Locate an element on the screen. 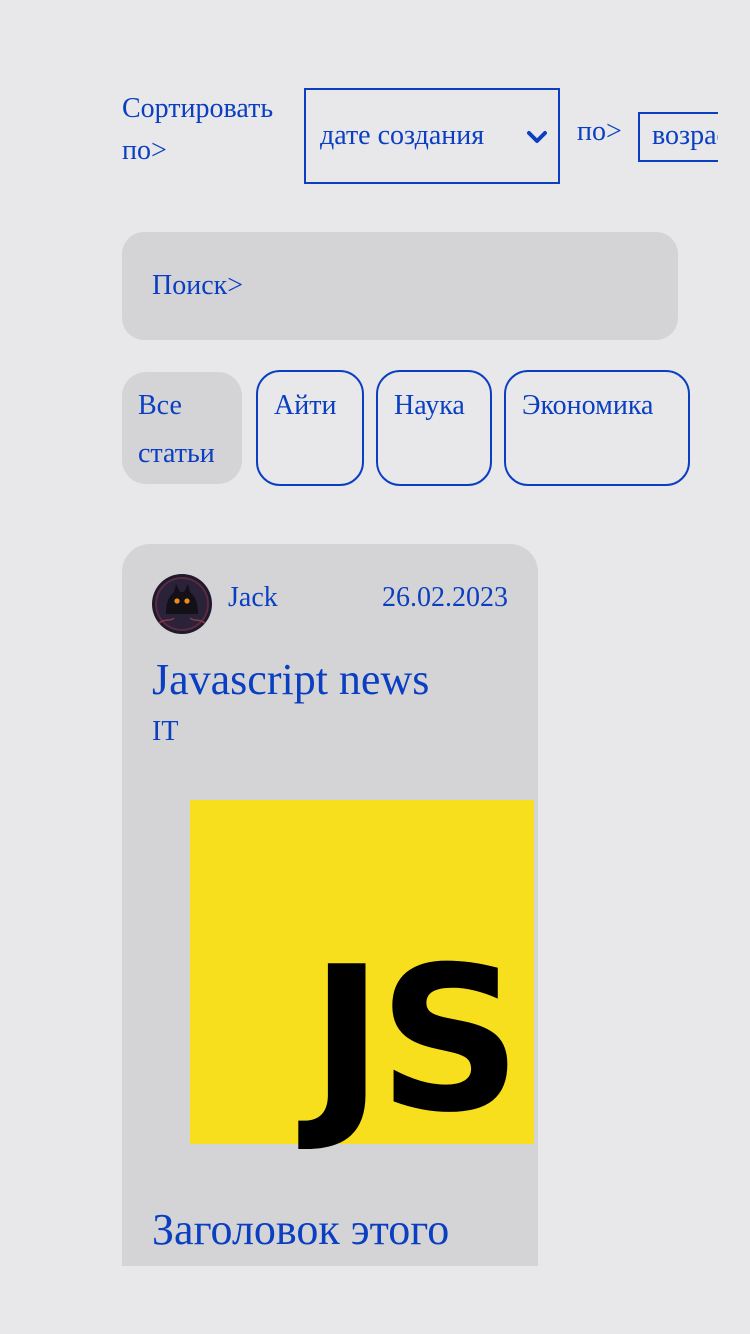  avatar is located at coordinates (182, 604).